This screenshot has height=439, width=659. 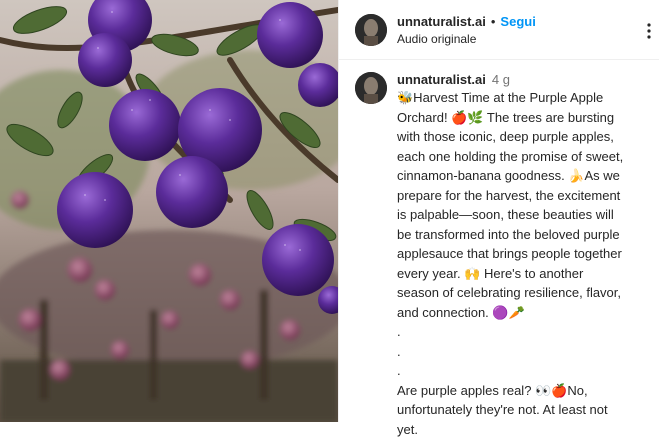 I want to click on caption-line: every year. 🙌 Here's to another, so click(x=526, y=274).